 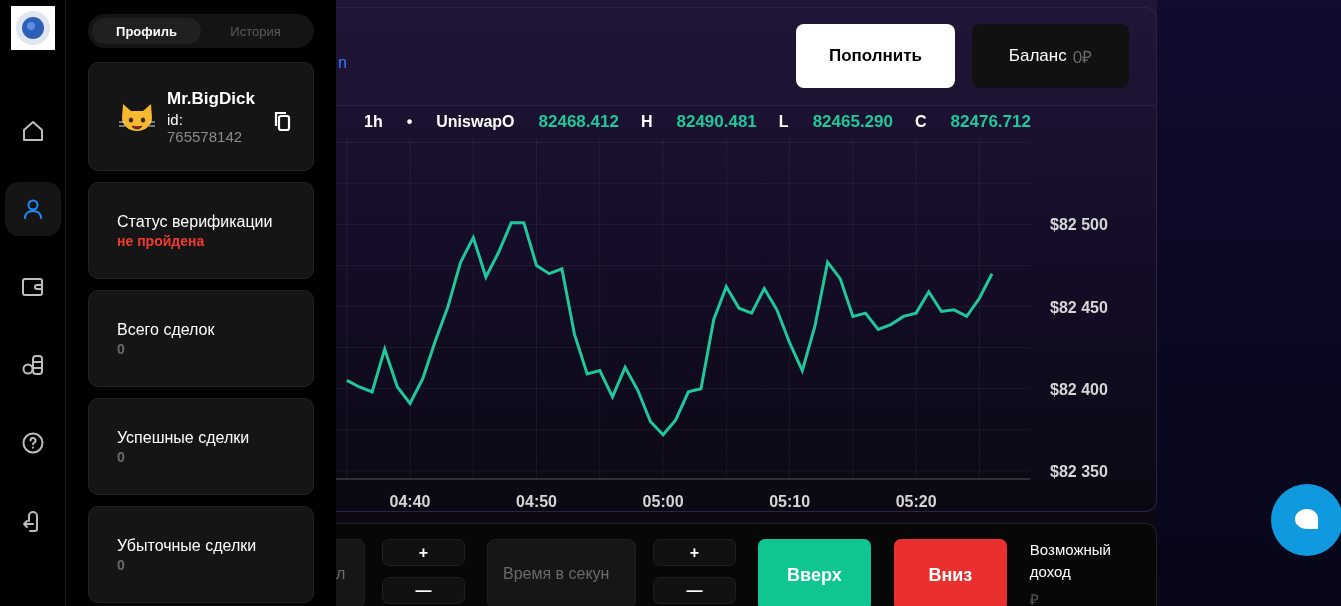 I want to click on source-label: Uniswap, so click(x=469, y=122).